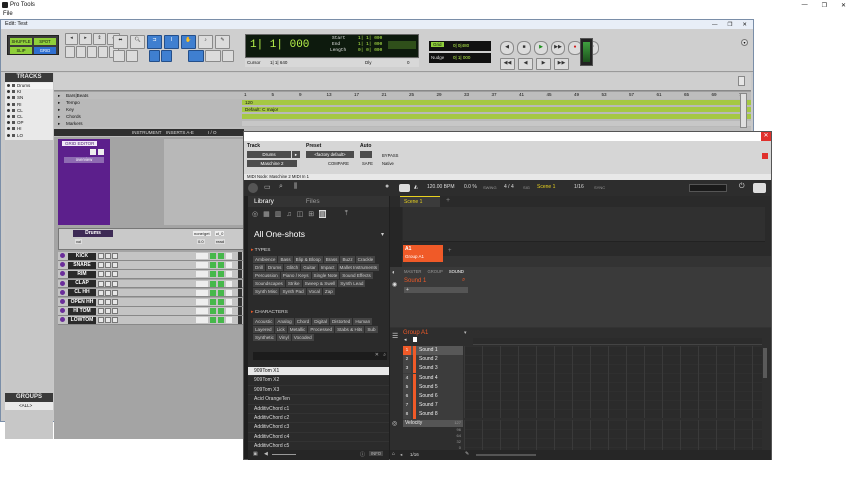  What do you see at coordinates (266, 291) in the screenshot?
I see `type-tag: Synth Misc` at bounding box center [266, 291].